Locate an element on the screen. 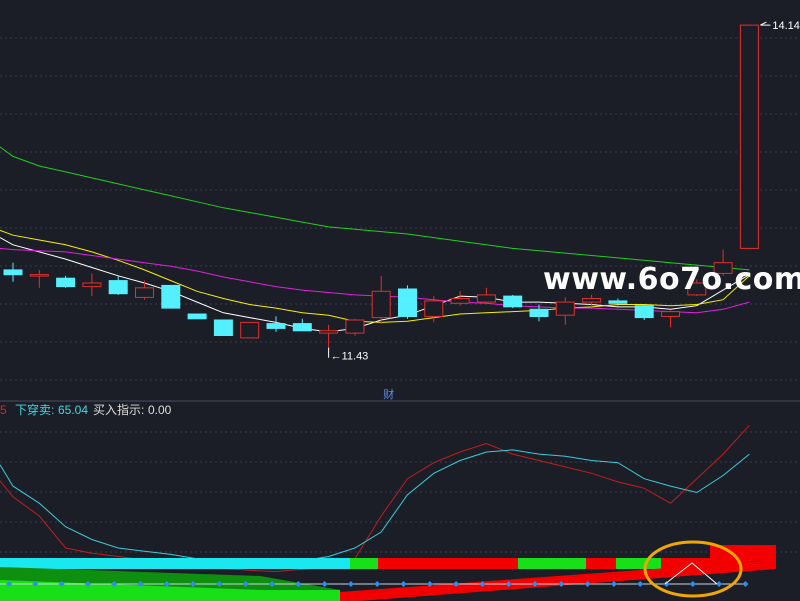  indicator-legend-value-a: 5 is located at coordinates (3, 410).